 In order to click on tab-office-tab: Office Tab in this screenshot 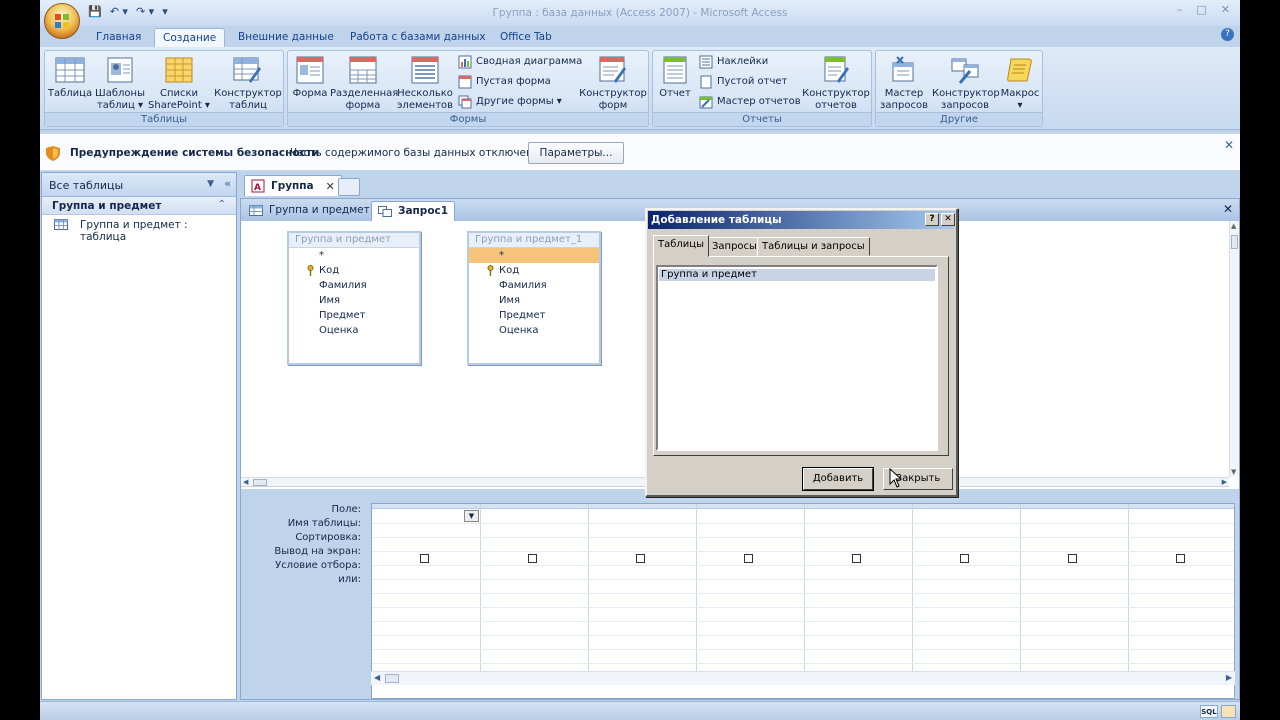, I will do `click(526, 38)`.